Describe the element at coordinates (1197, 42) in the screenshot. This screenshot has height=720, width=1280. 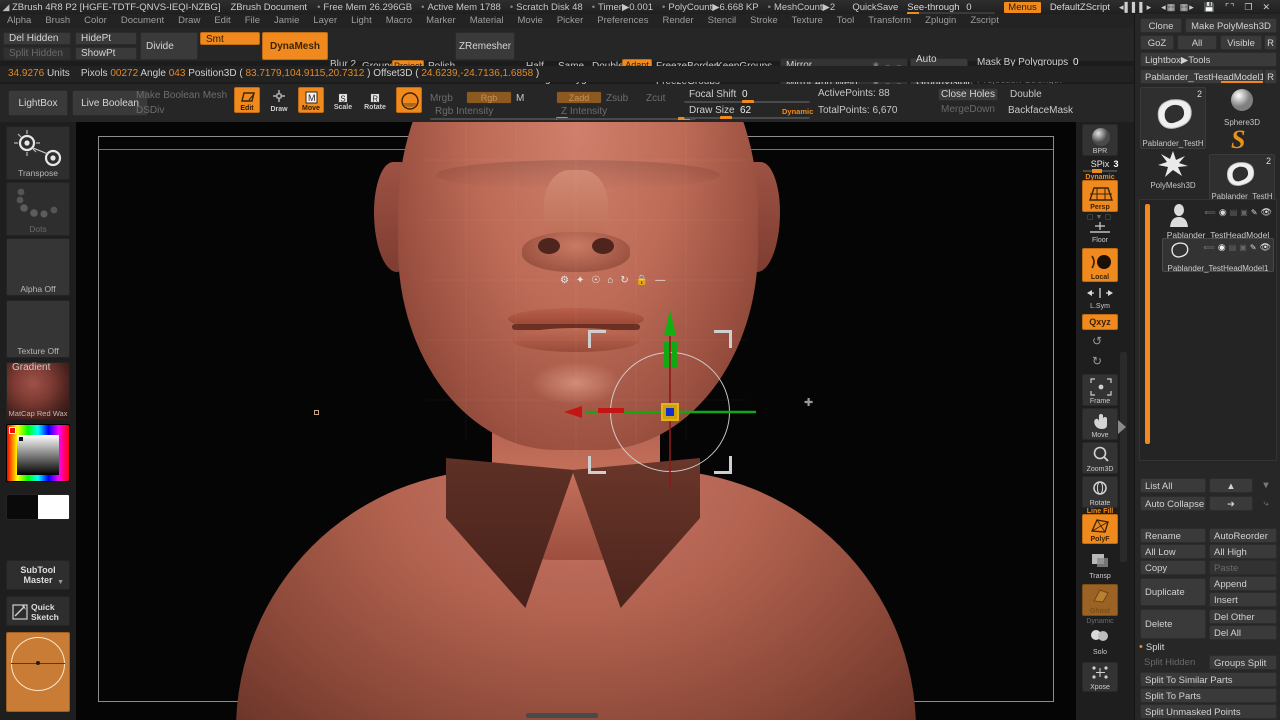
I see `all-button: All` at that location.